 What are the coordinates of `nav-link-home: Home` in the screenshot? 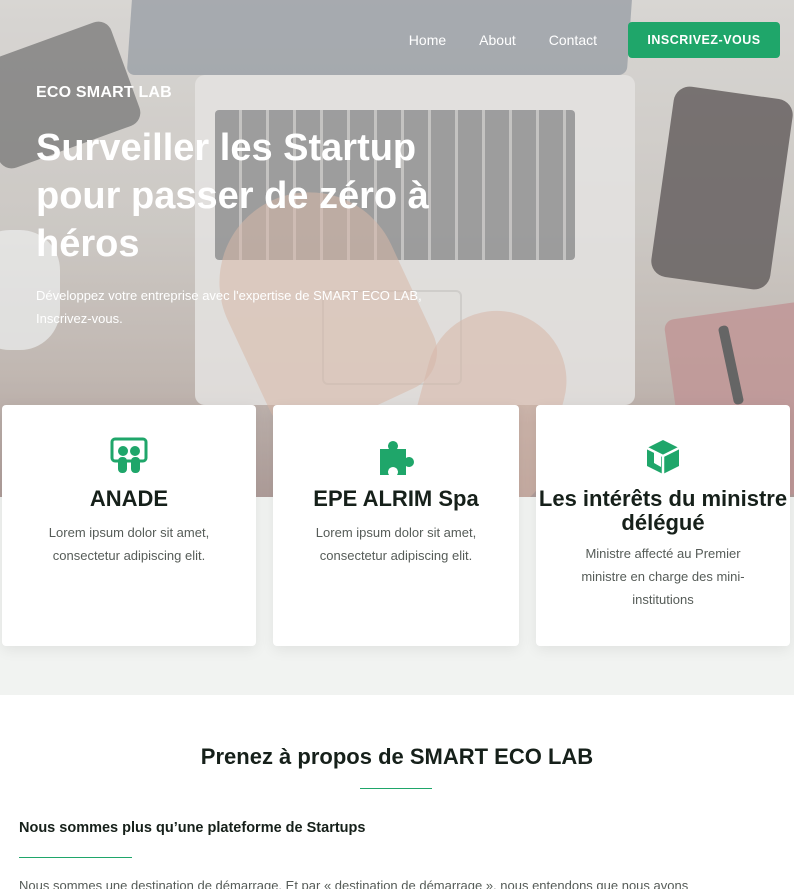 It's located at (427, 40).